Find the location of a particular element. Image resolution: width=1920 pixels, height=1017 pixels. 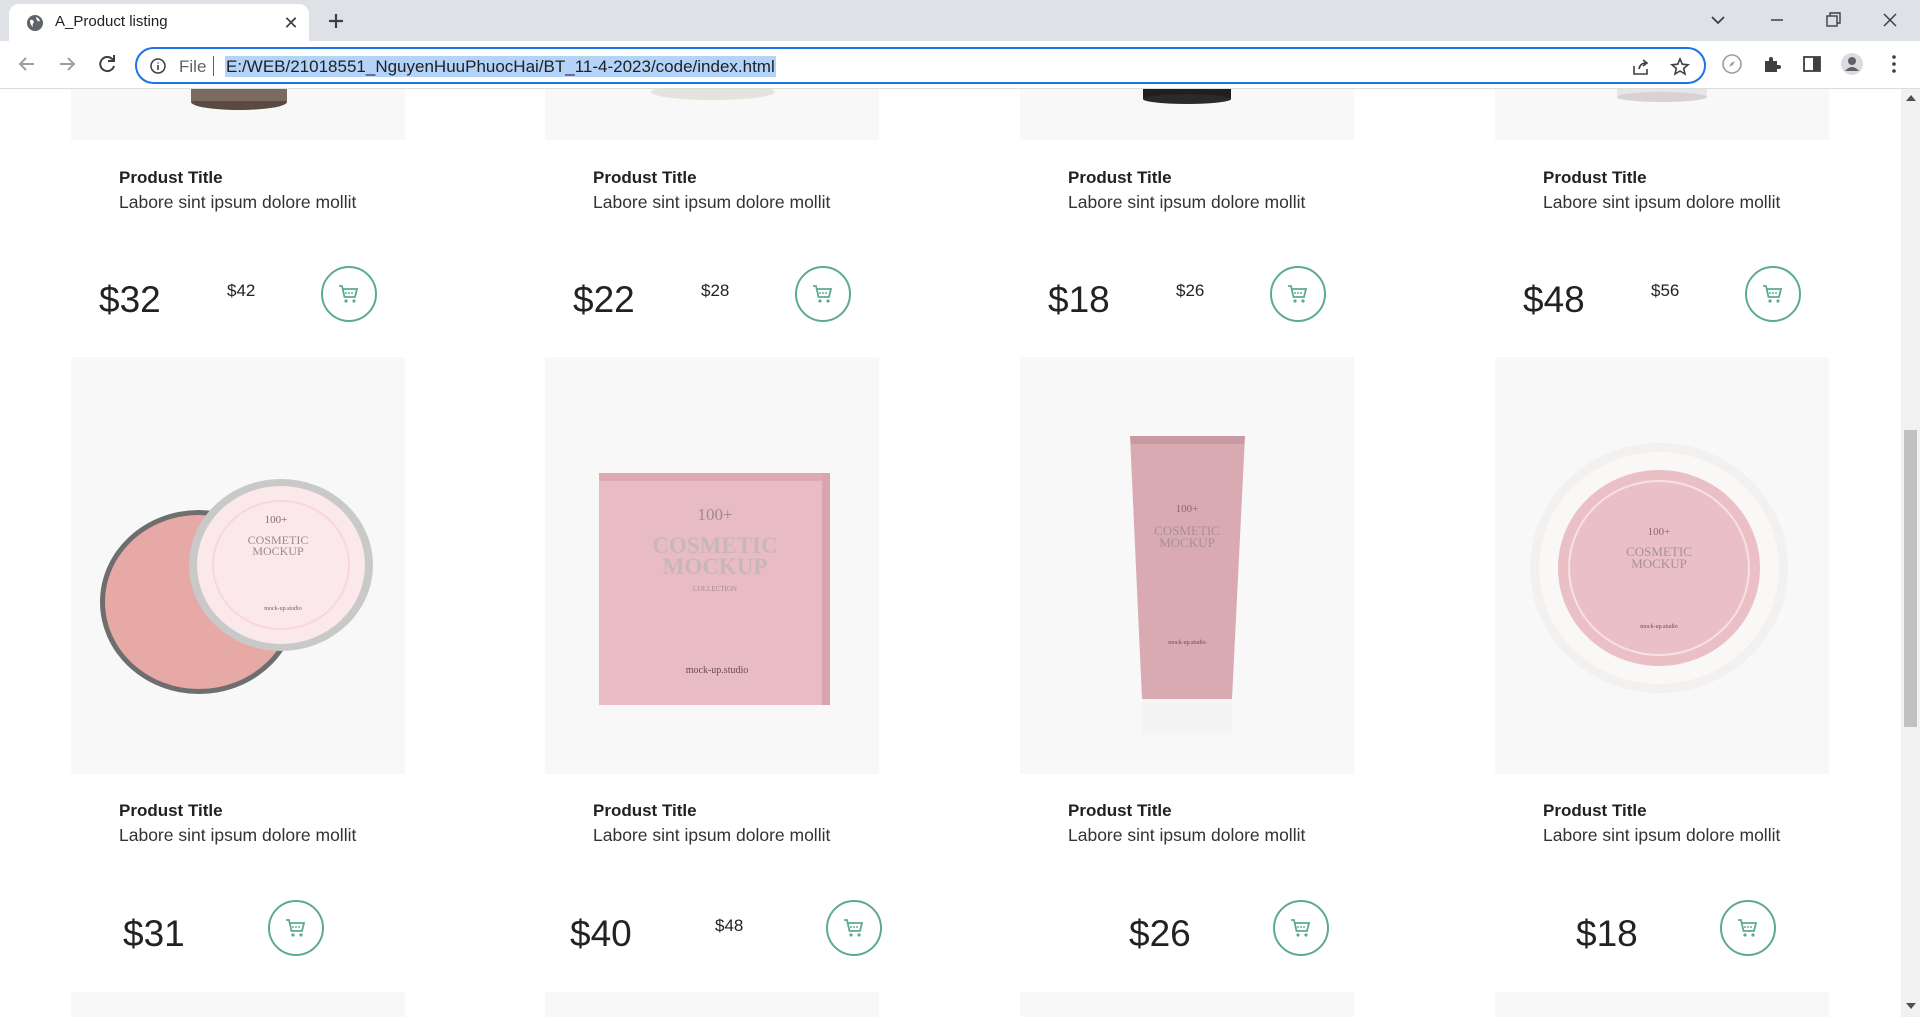

product-price: $32 is located at coordinates (130, 299).